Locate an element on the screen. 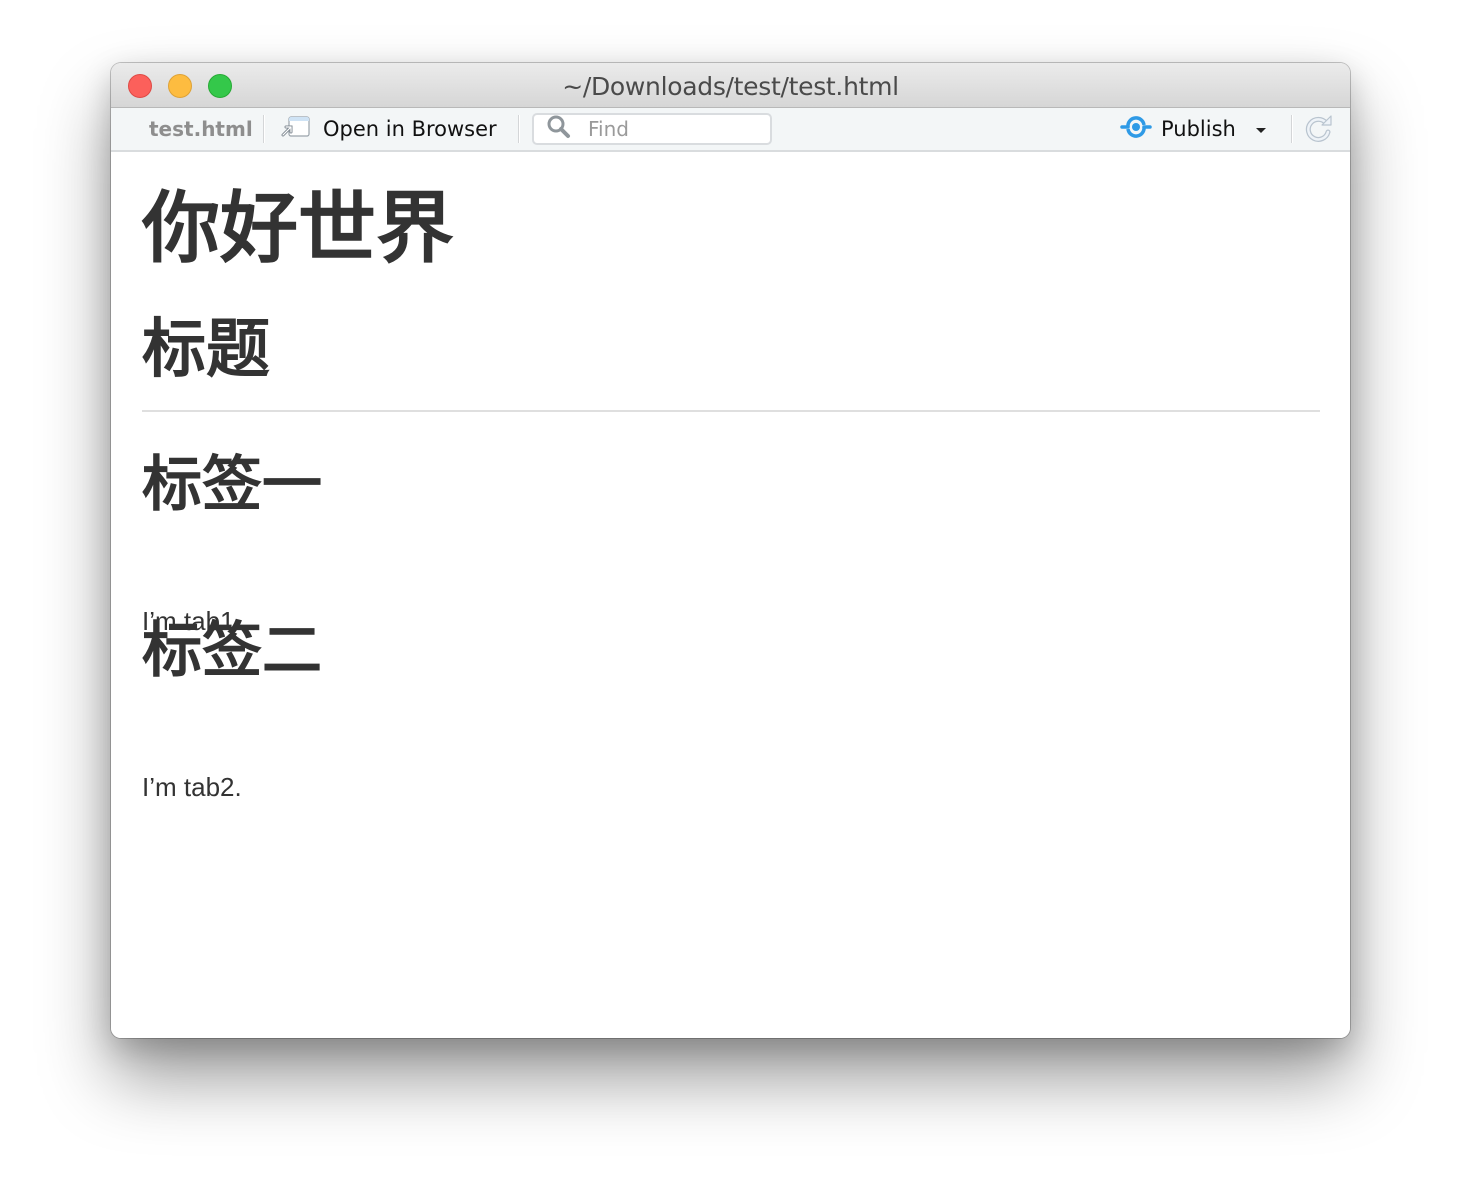  document-title: 你好世界 is located at coordinates (298, 229).